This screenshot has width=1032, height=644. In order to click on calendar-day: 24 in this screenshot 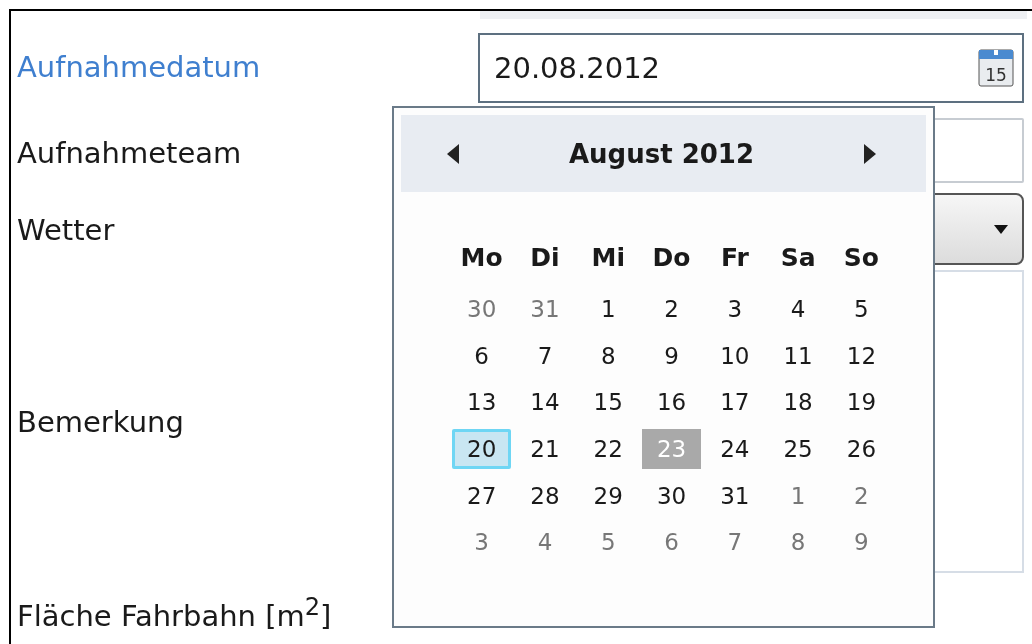, I will do `click(735, 449)`.